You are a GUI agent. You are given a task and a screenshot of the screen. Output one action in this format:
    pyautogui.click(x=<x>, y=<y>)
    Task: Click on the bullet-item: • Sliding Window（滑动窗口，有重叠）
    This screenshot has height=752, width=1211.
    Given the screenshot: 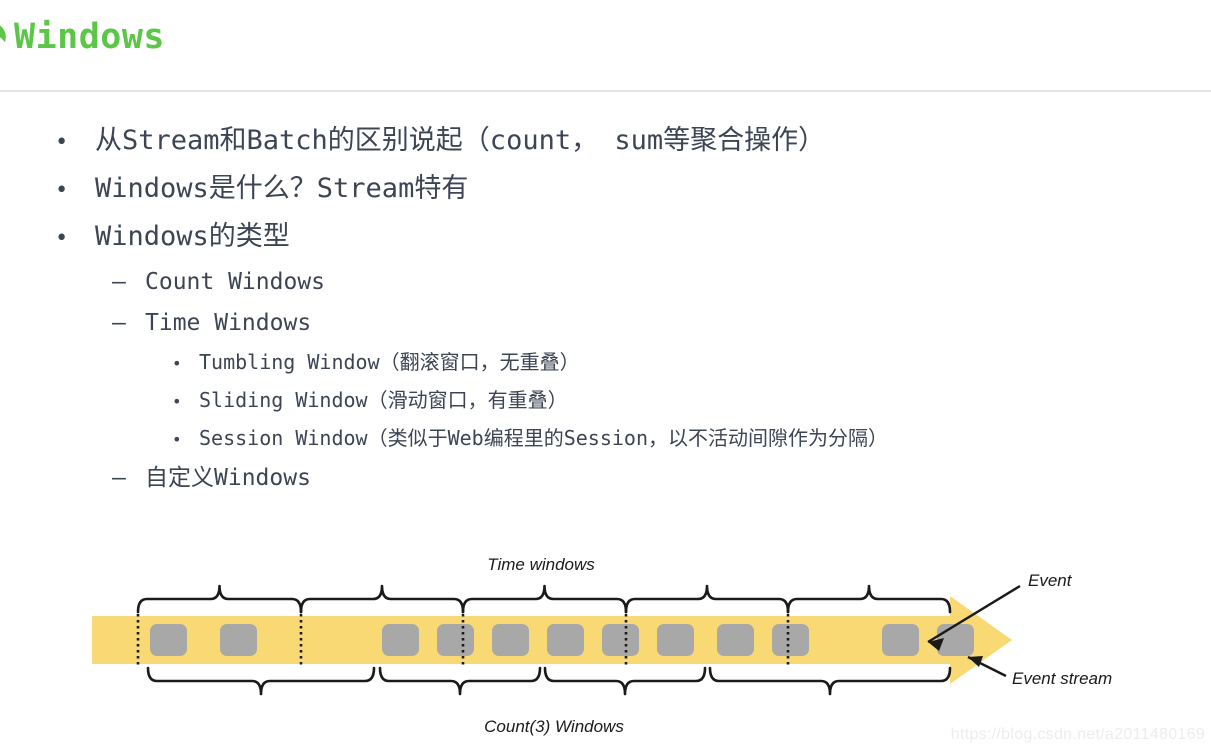 What is the action you would take?
    pyautogui.click(x=605, y=401)
    